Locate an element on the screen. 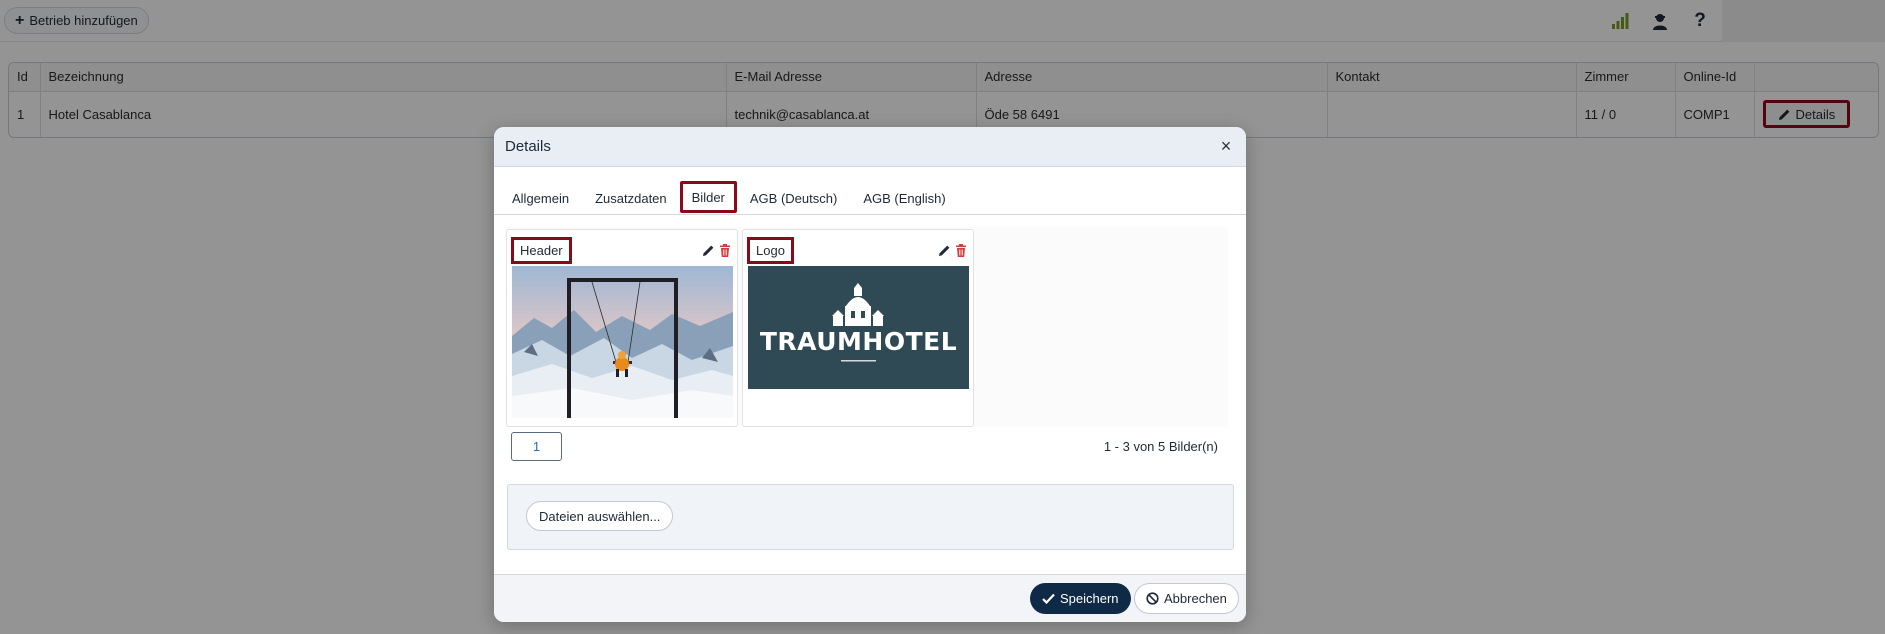 The width and height of the screenshot is (1885, 634). dialog-title: Details is located at coordinates (528, 146).